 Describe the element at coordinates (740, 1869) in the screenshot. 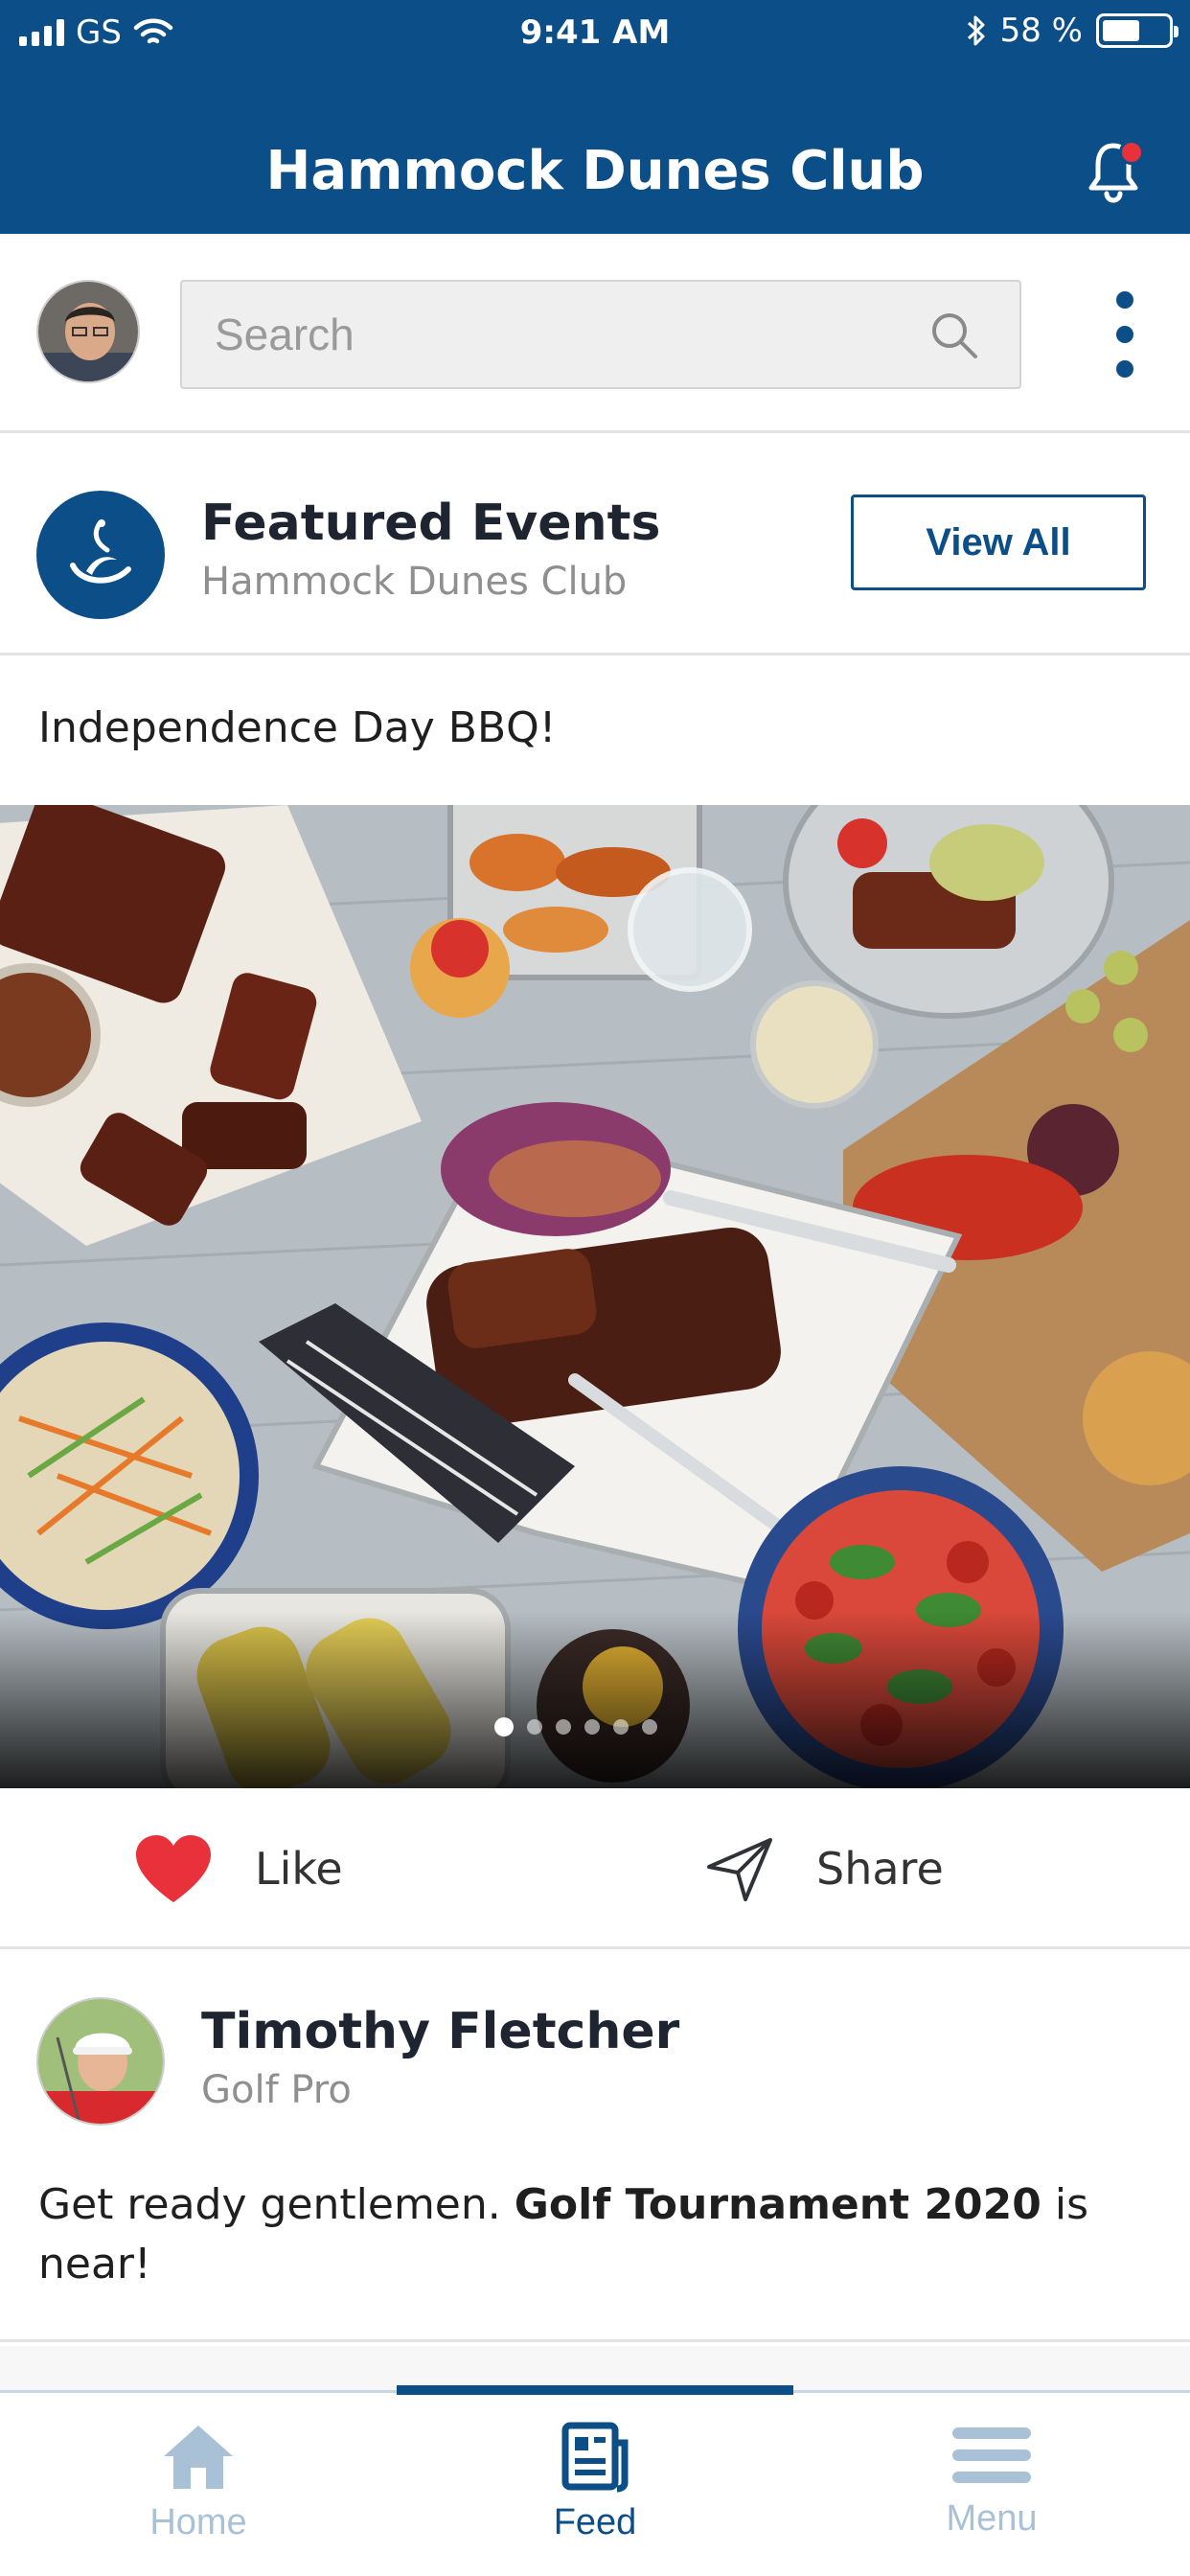

I see `send-icon` at that location.